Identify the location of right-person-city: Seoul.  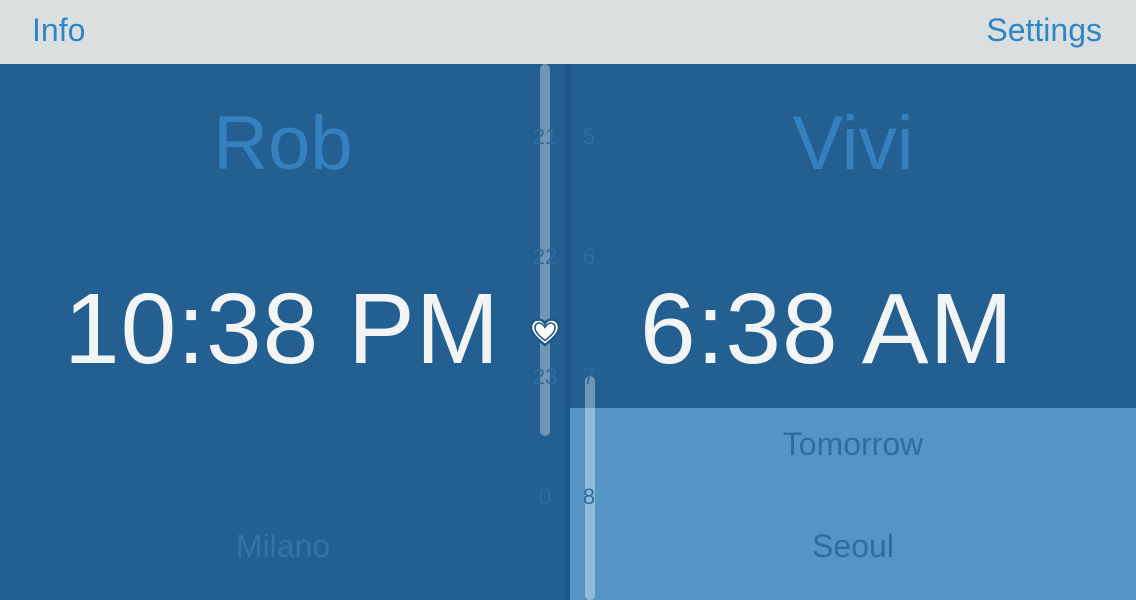
(853, 546).